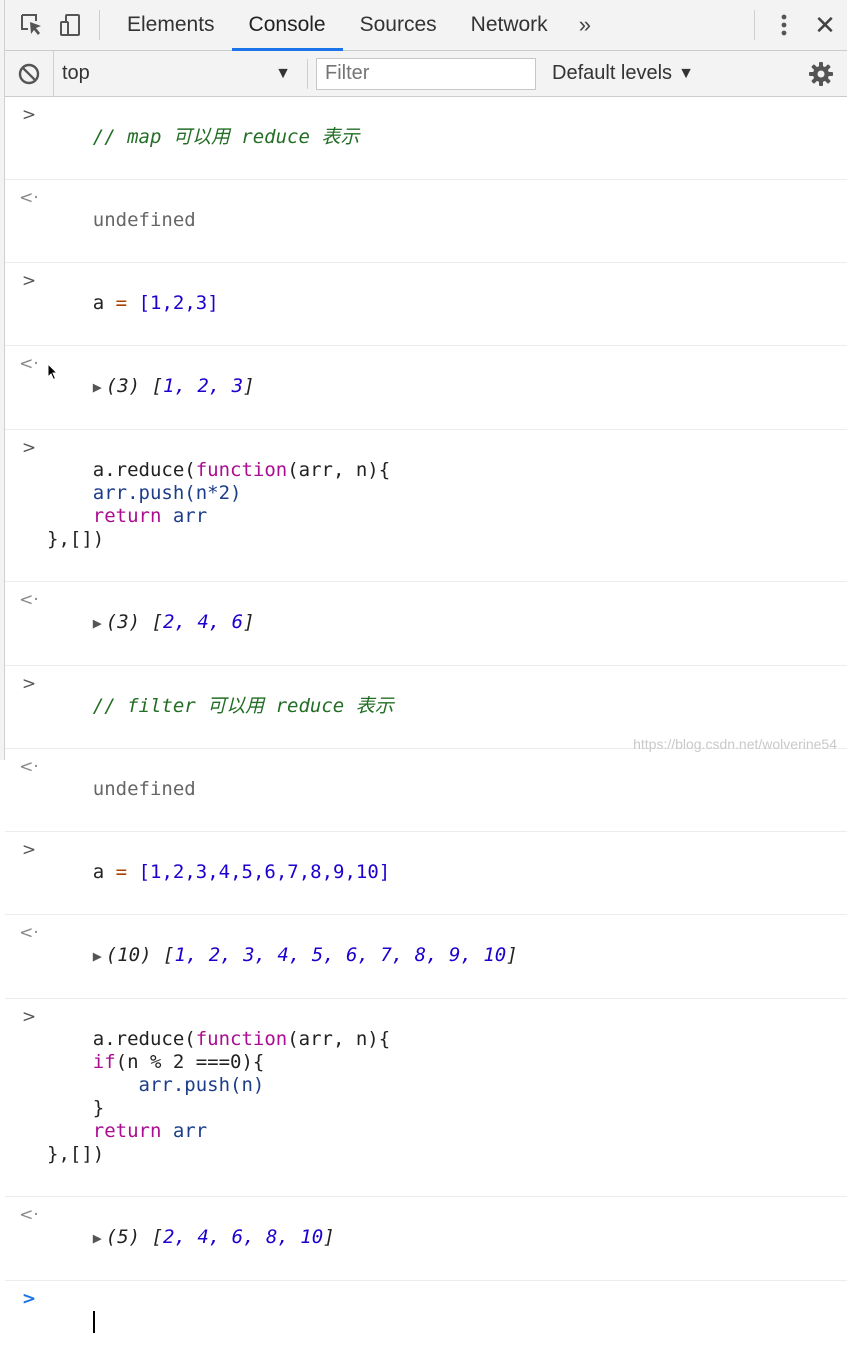 This screenshot has width=847, height=1363. Describe the element at coordinates (585, 25) in the screenshot. I see `more-tabs-button: »` at that location.